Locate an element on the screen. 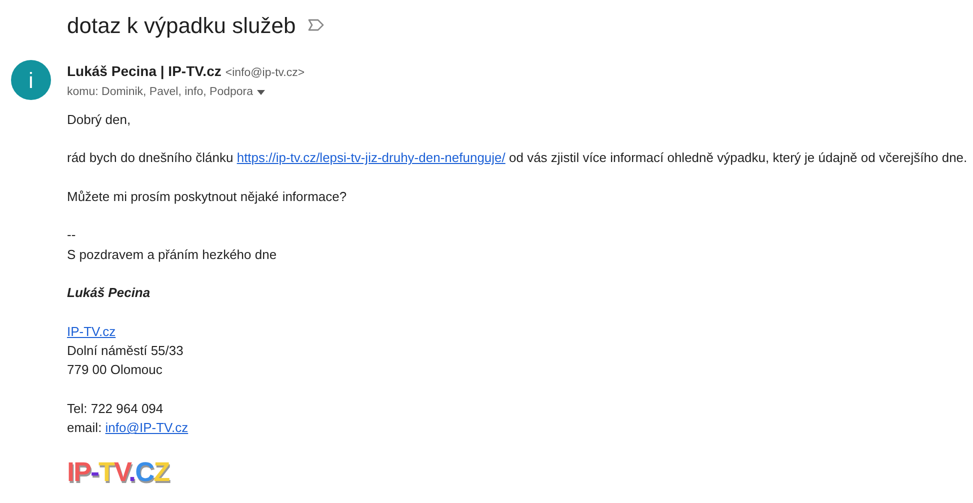 This screenshot has width=973, height=503. link: info@IP-TV.cz is located at coordinates (146, 428).